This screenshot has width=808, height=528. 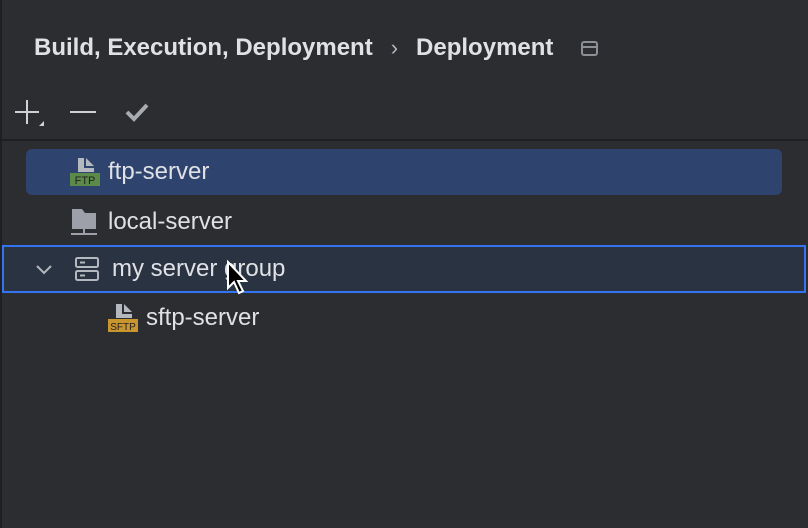 I want to click on add-button, so click(x=28, y=112).